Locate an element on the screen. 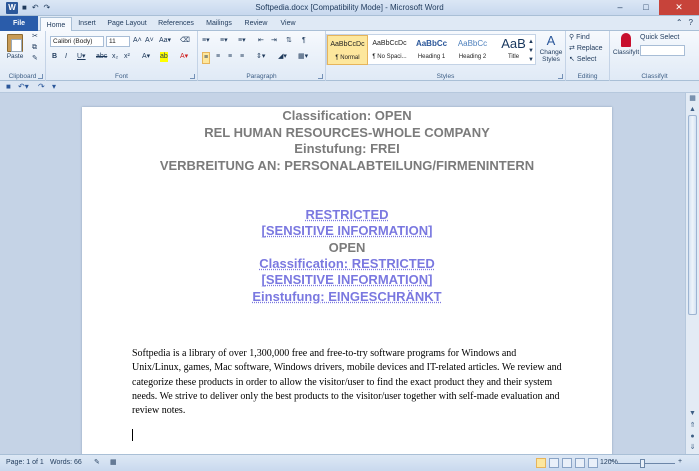 Image resolution: width=699 pixels, height=471 pixels. change-case-icon: Aa▾ is located at coordinates (165, 41).